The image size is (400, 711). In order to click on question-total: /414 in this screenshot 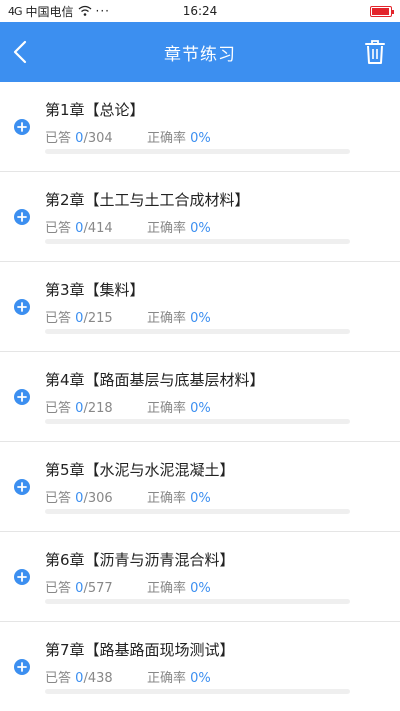, I will do `click(98, 228)`.